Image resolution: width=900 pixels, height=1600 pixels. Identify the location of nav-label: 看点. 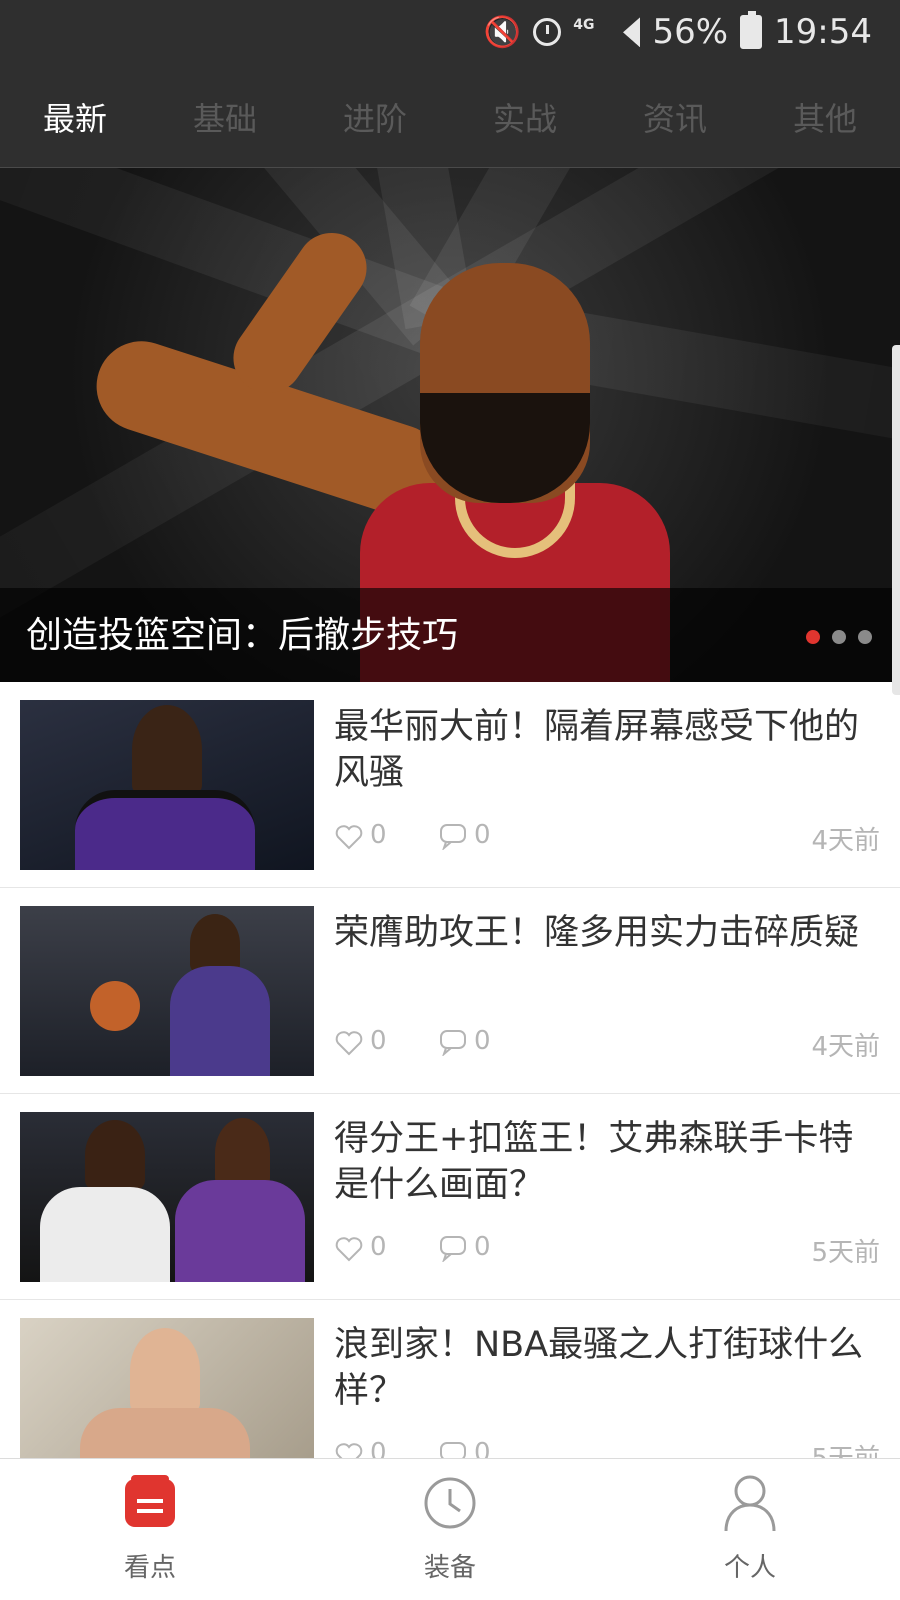
(149, 1568).